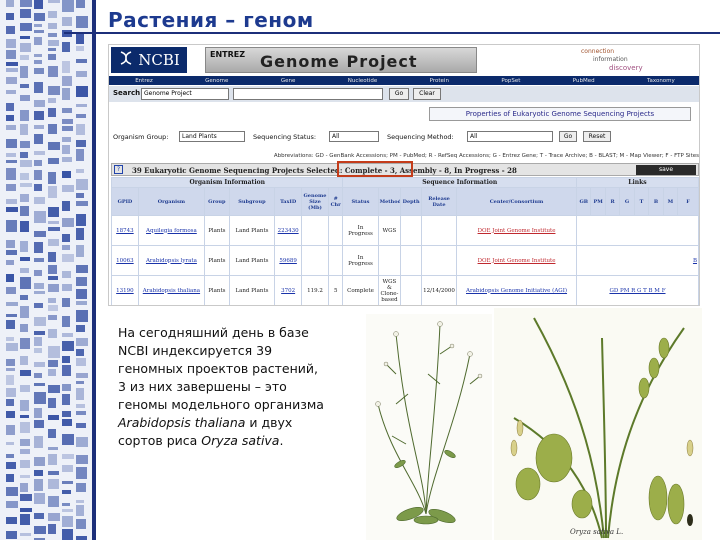  What do you see at coordinates (568, 136) in the screenshot?
I see `filter-go-button: Go` at bounding box center [568, 136].